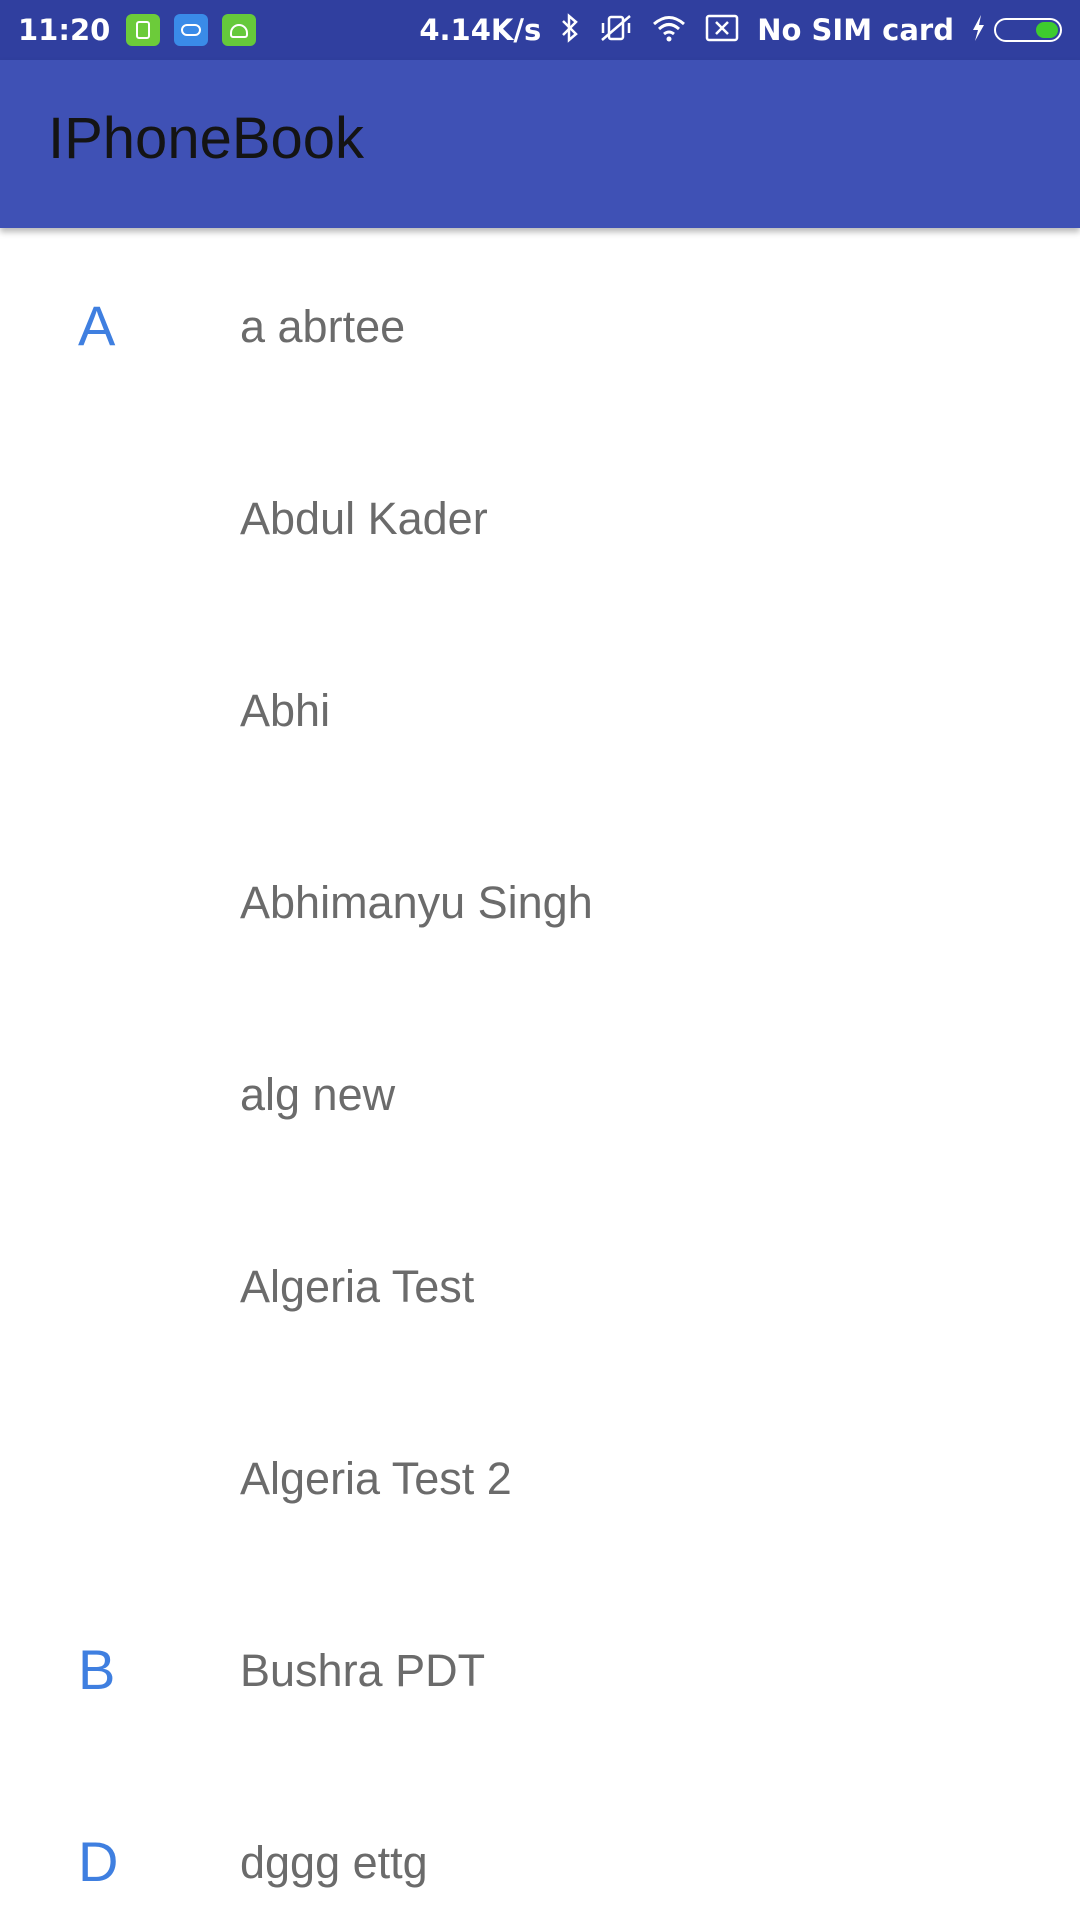 The width and height of the screenshot is (1080, 1920). What do you see at coordinates (978, 30) in the screenshot?
I see `charging-icon` at bounding box center [978, 30].